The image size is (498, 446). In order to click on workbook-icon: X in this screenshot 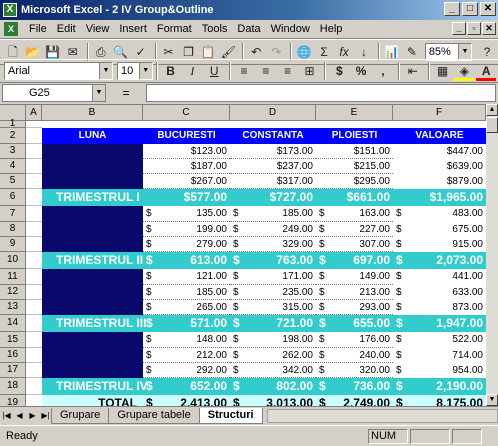, I will do `click(11, 29)`.